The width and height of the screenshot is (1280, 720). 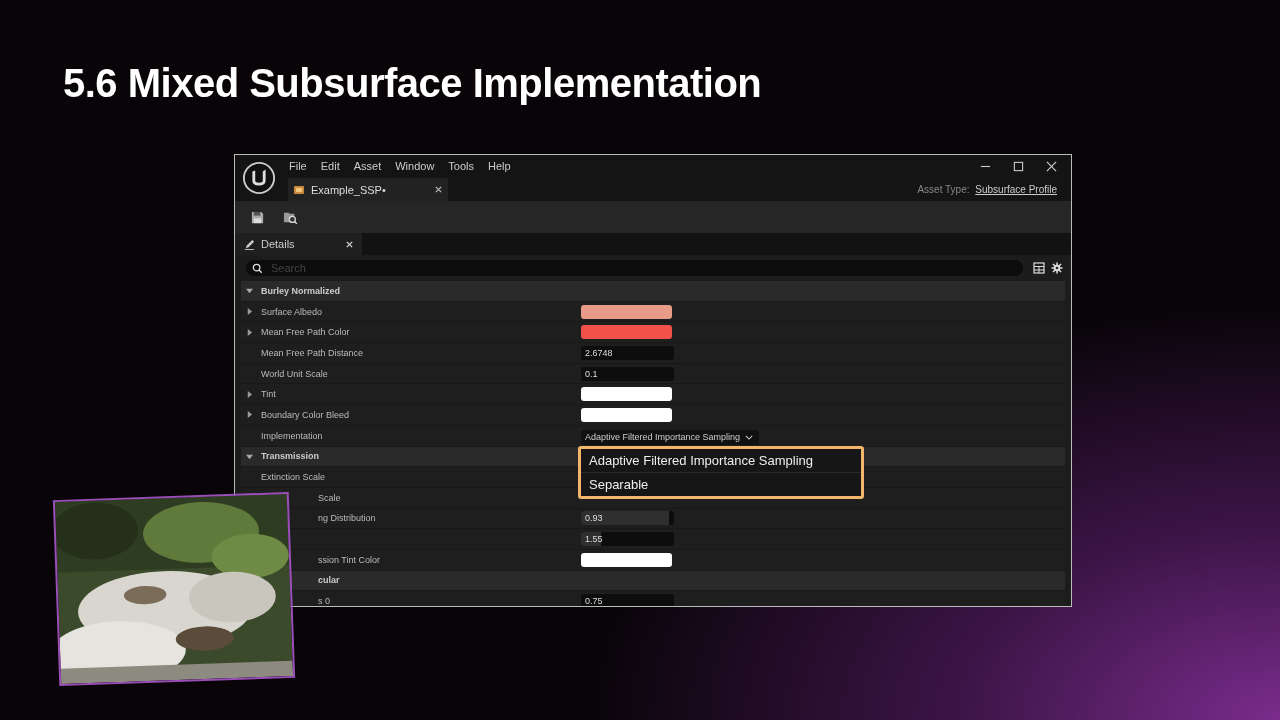 What do you see at coordinates (461, 166) in the screenshot?
I see `menu-item: Tools` at bounding box center [461, 166].